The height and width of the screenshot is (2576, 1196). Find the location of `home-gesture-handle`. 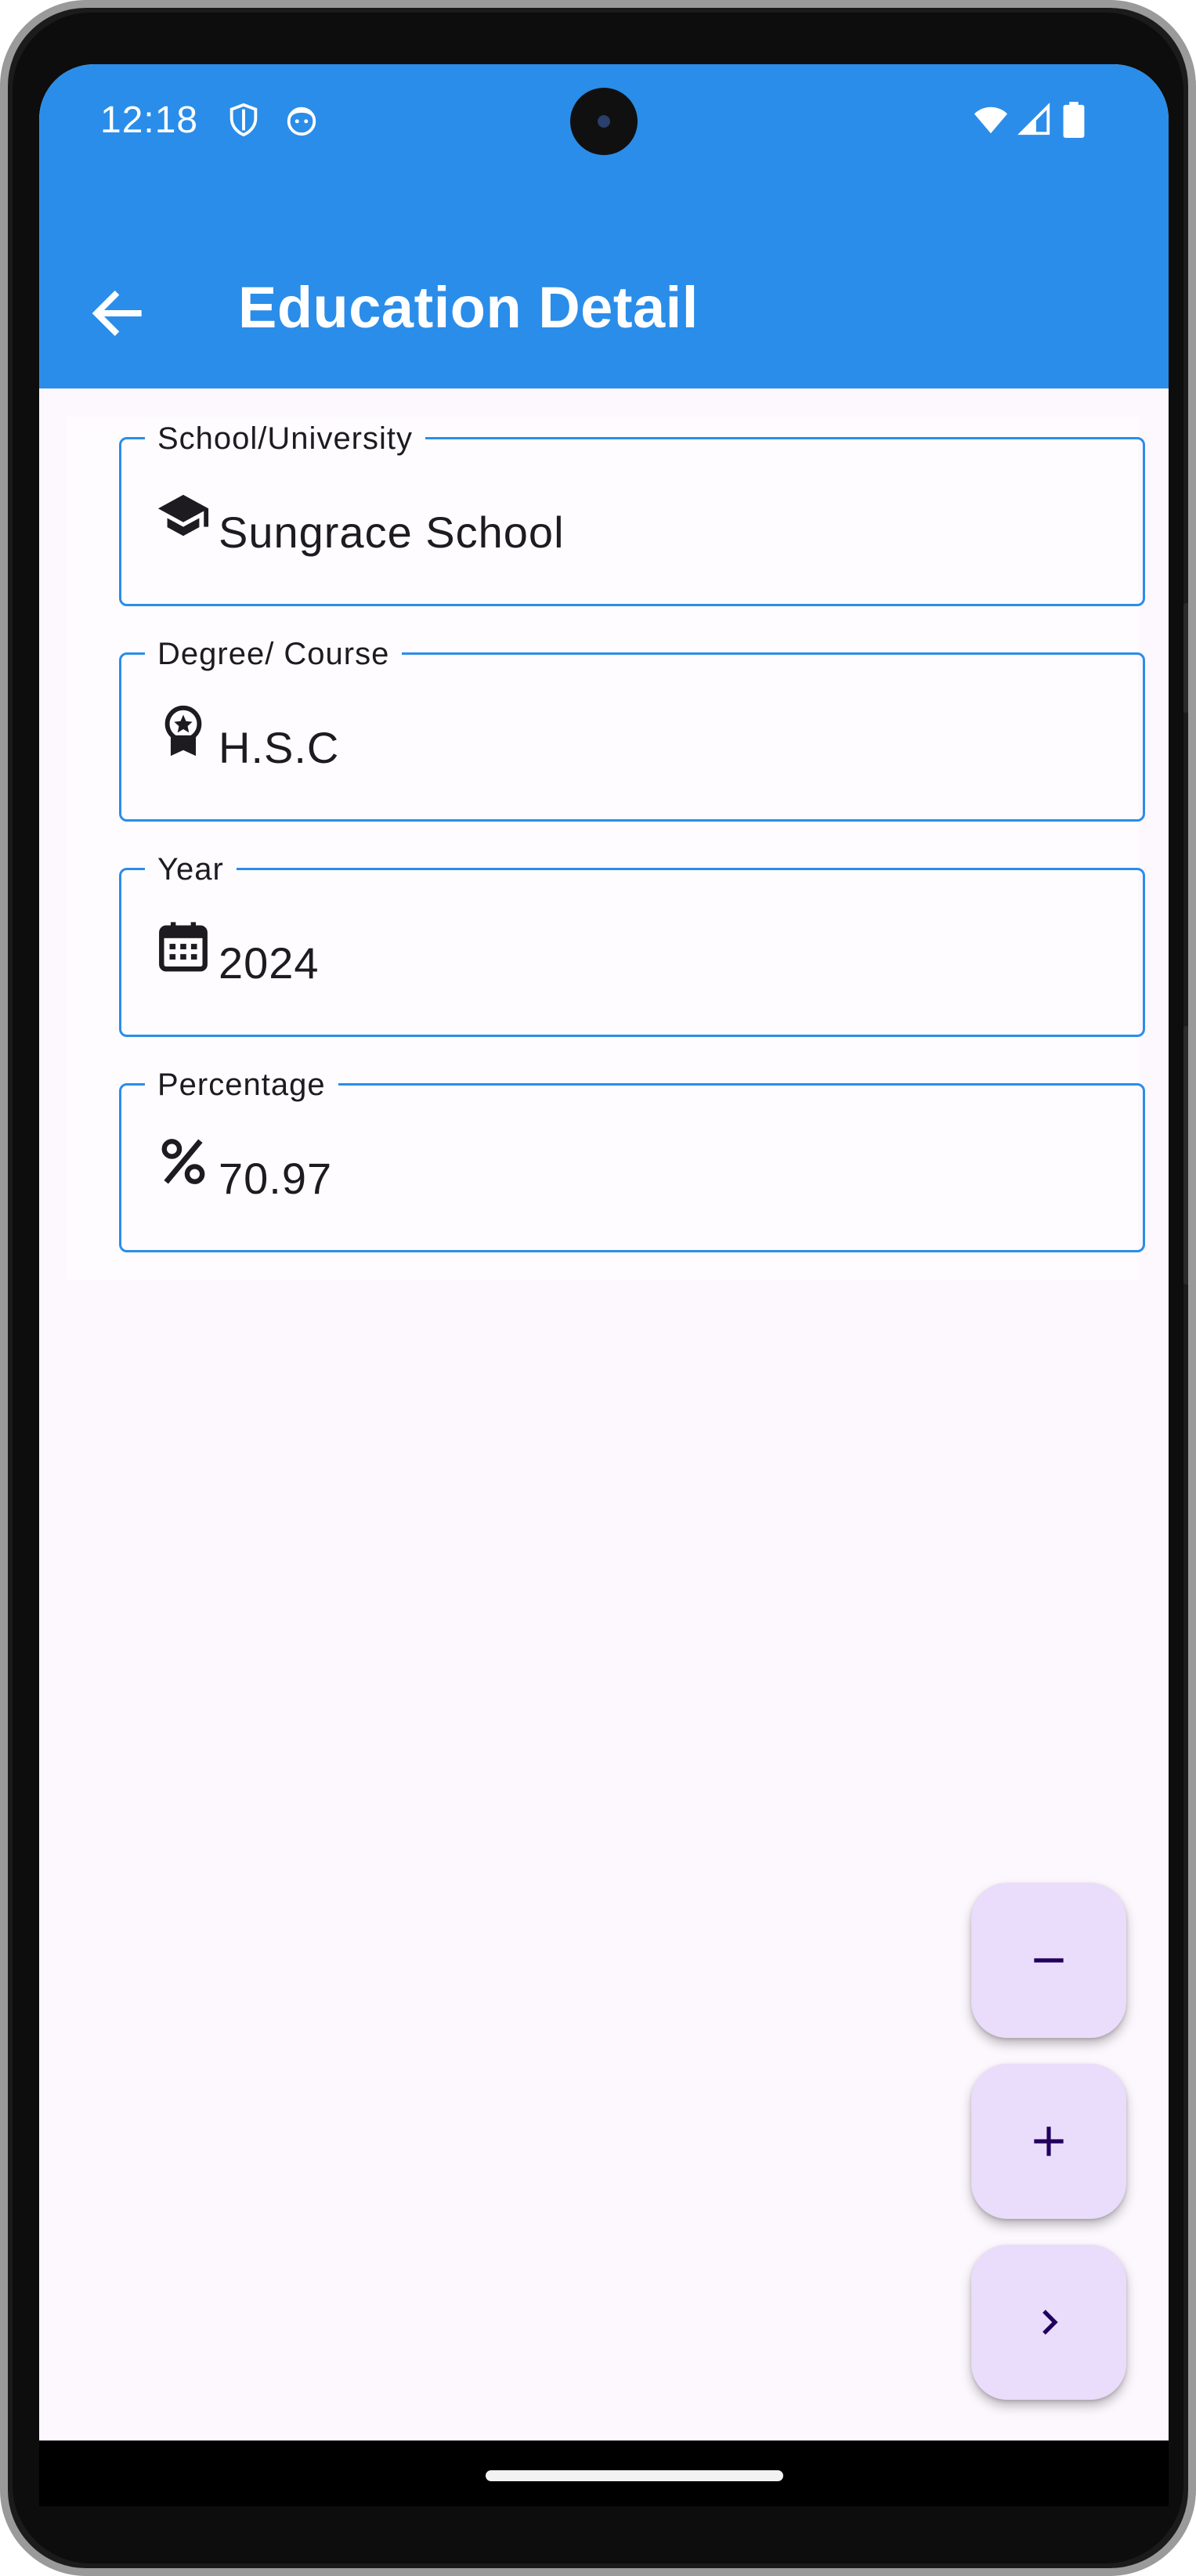

home-gesture-handle is located at coordinates (634, 2475).